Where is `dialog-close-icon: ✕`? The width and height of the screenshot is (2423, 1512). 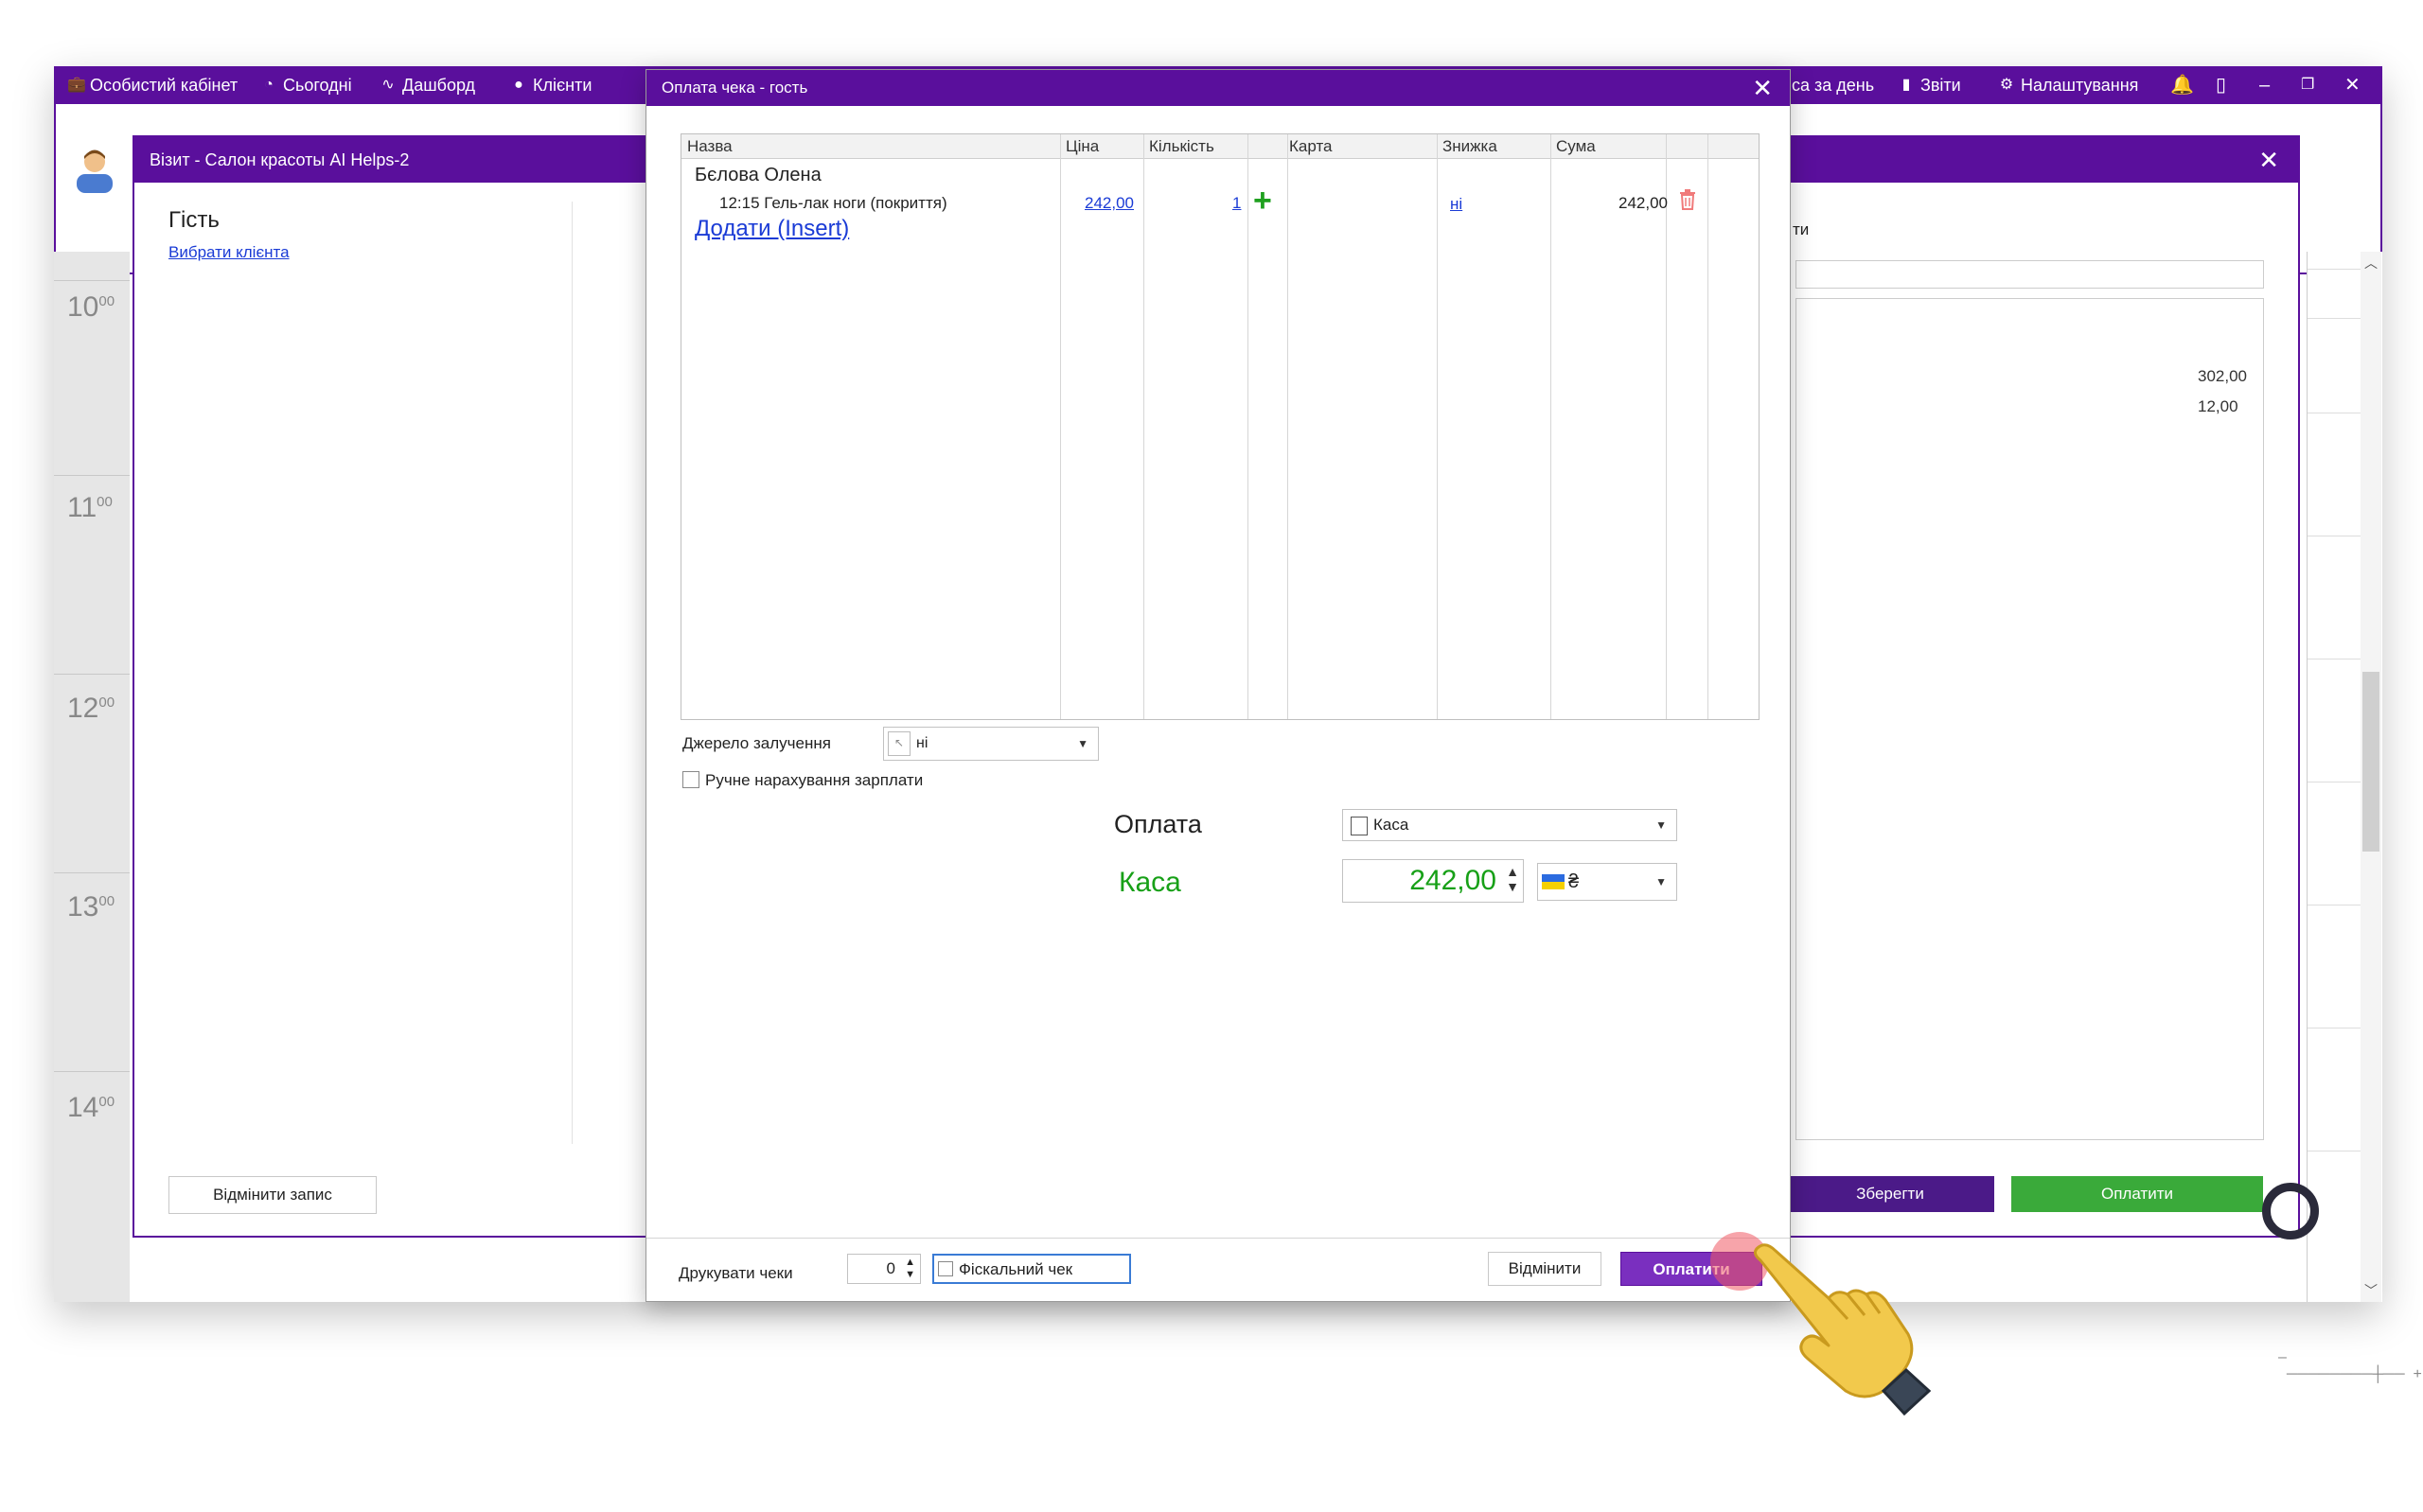
dialog-close-icon: ✕ is located at coordinates (1762, 88).